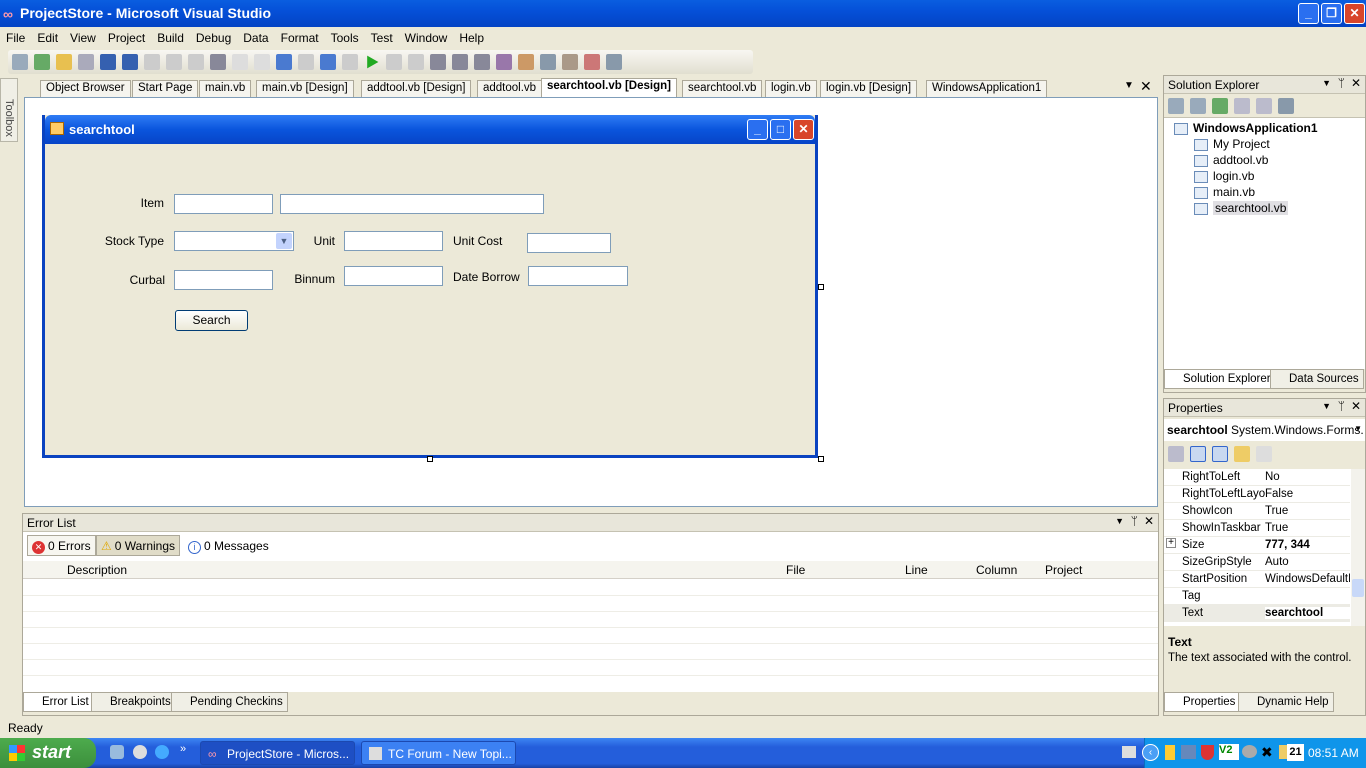 Image resolution: width=1366 pixels, height=768 pixels. Describe the element at coordinates (757, 129) in the screenshot. I see `form-minimize-button: _` at that location.